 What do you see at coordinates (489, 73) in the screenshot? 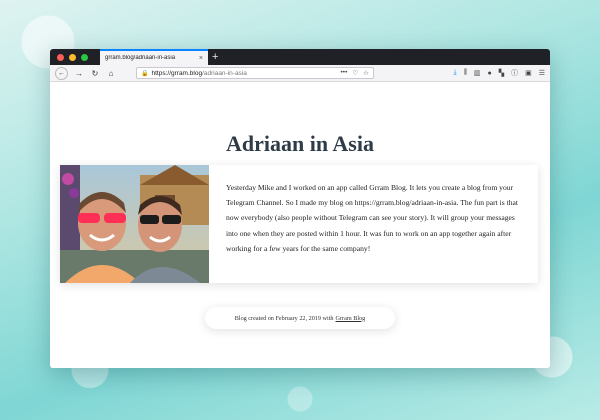
I see `extension-icon: ●` at bounding box center [489, 73].